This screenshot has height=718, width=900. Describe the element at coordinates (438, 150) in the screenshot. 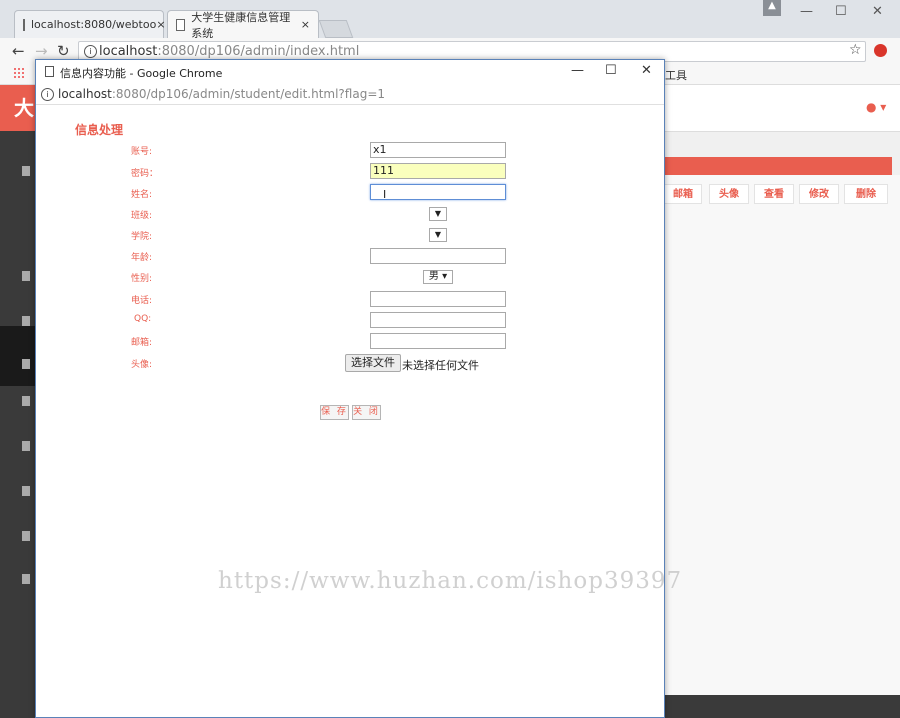

I see `account-input: x1` at that location.